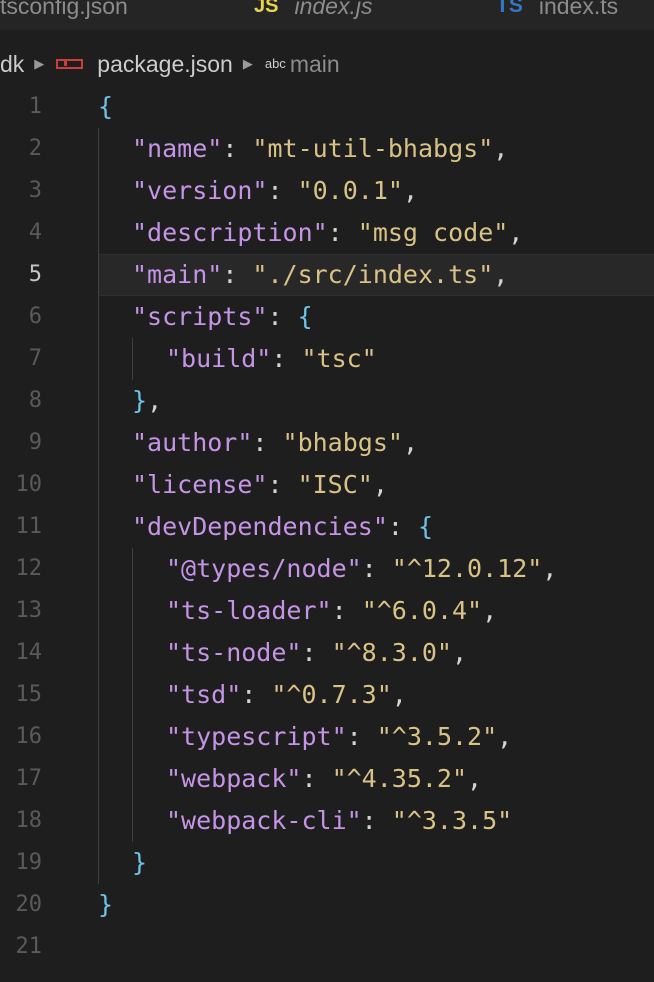  Describe the element at coordinates (29, 946) in the screenshot. I see `line-number: 21` at that location.